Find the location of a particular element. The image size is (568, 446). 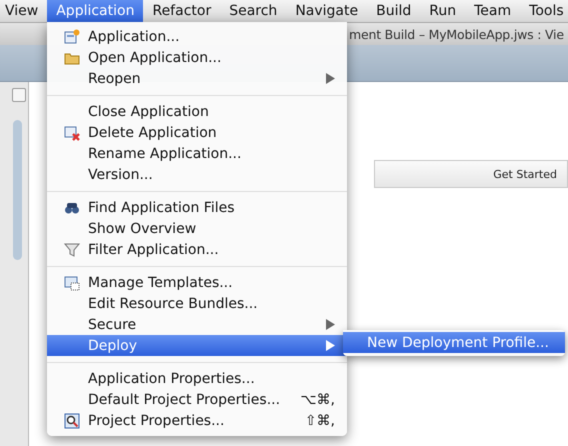

menu-item: Default Project Properties... ⌥⌘, is located at coordinates (197, 399).